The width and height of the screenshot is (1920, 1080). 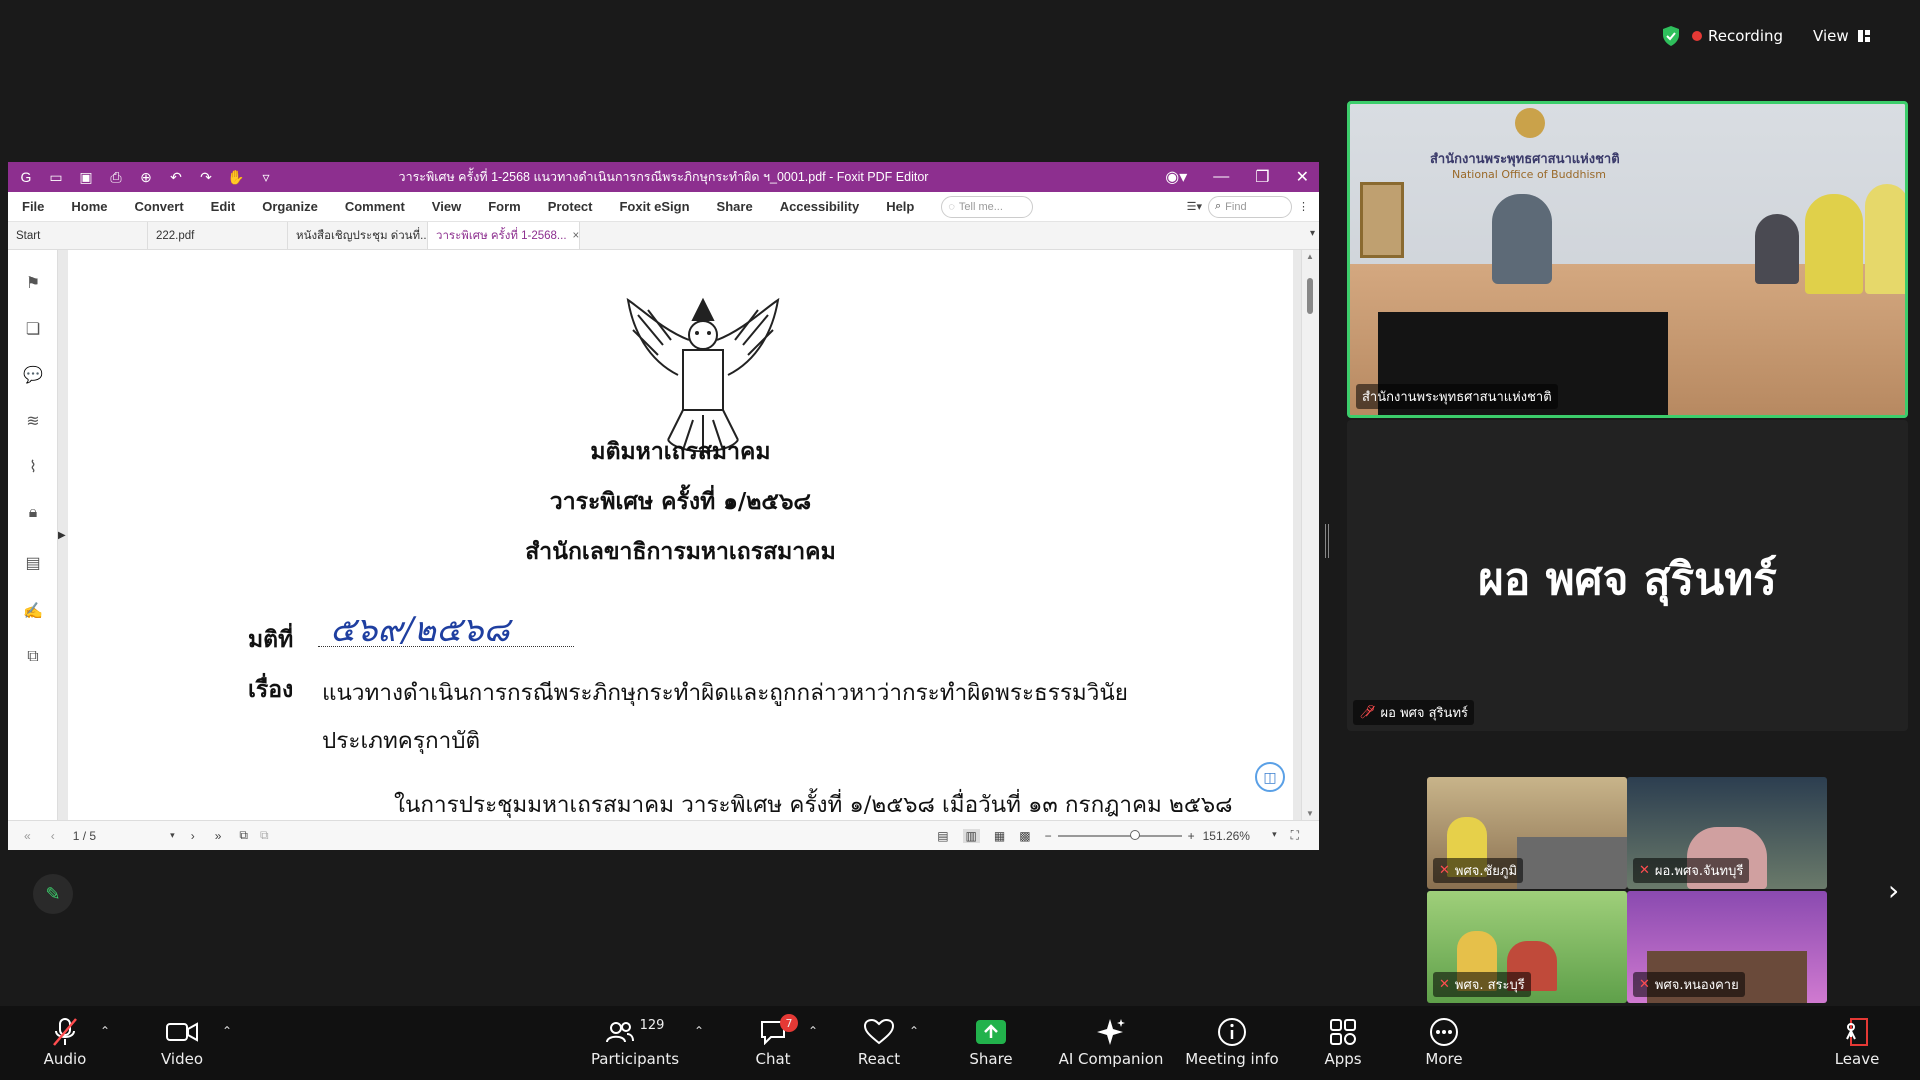 I want to click on minimize-icon: —, so click(x=1221, y=177).